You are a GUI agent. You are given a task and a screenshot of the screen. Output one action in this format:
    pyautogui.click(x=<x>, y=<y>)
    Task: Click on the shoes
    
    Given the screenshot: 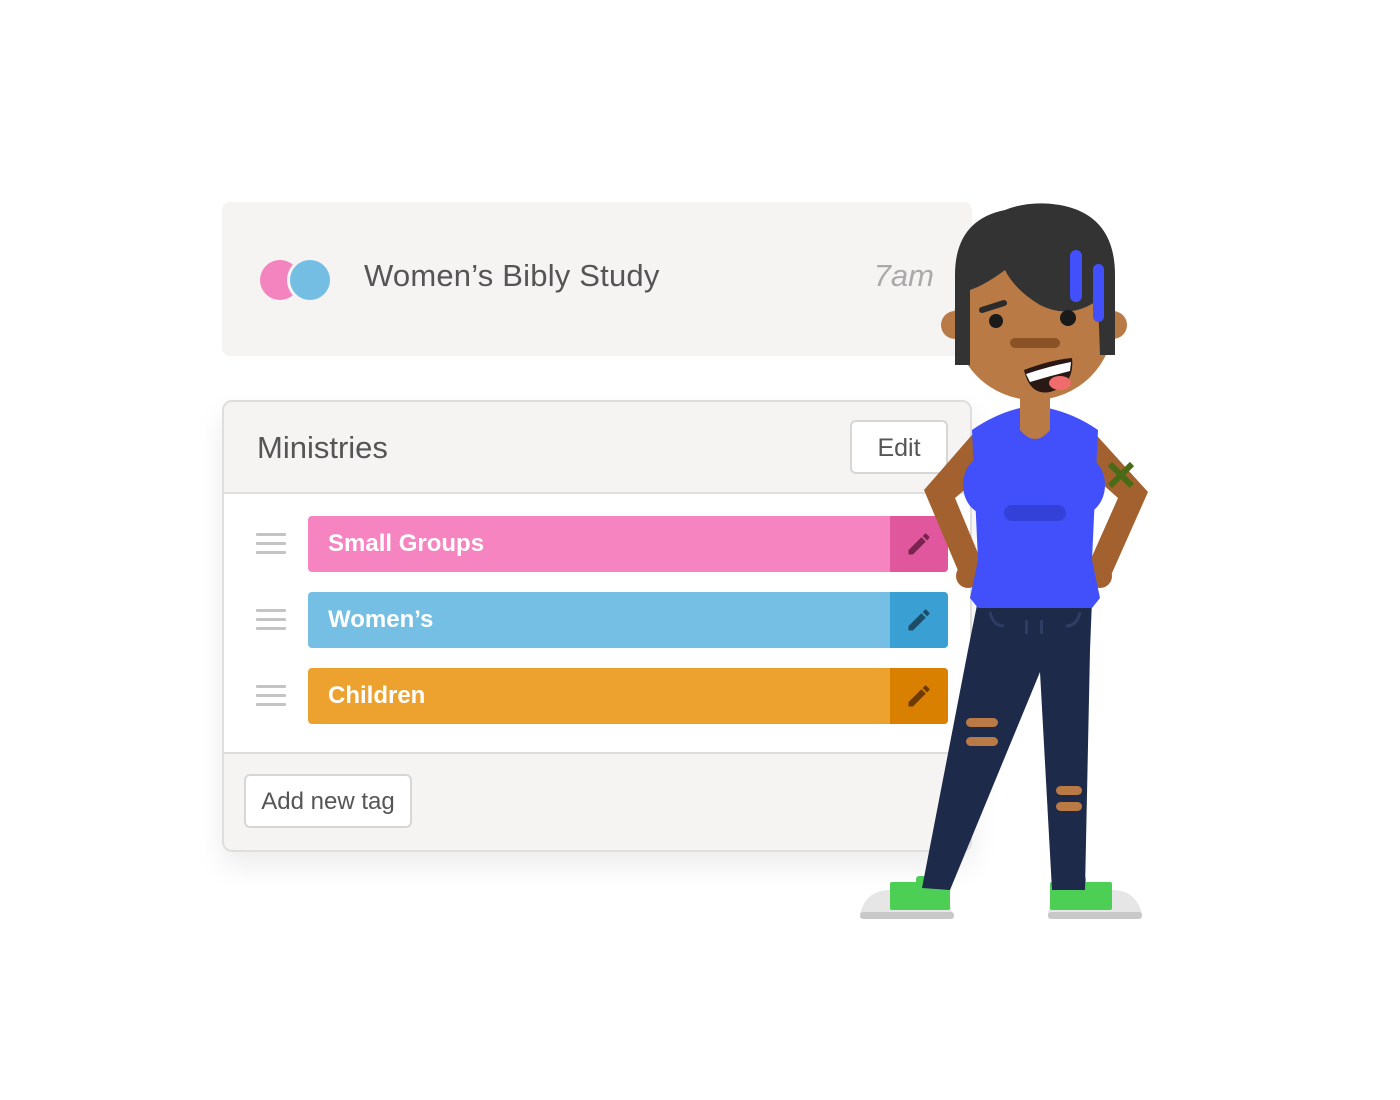 What is the action you would take?
    pyautogui.click(x=1001, y=897)
    